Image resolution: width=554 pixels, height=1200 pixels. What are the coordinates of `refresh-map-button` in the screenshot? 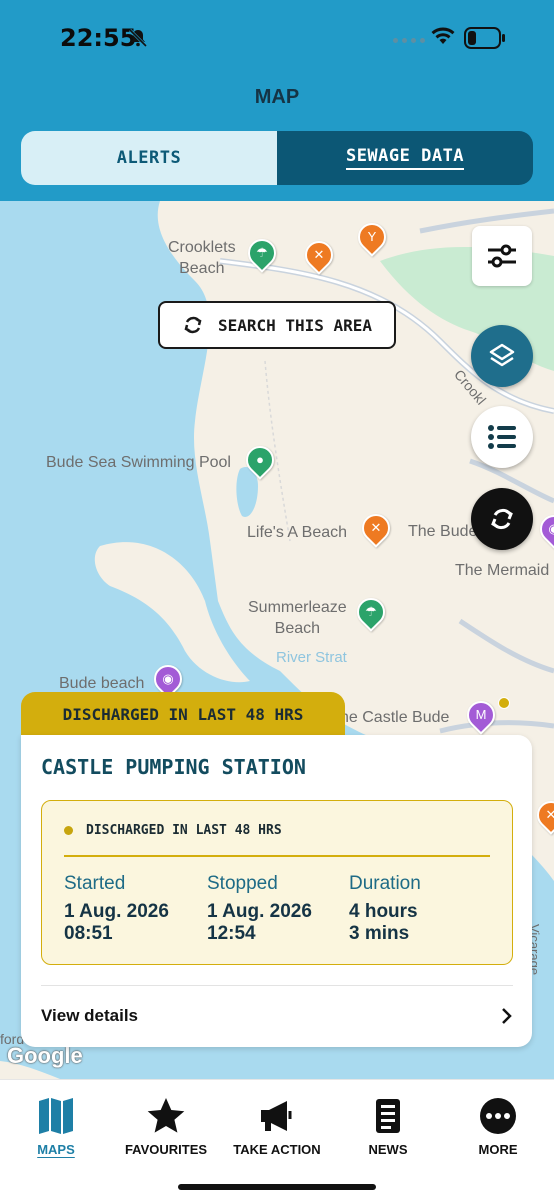 It's located at (502, 519).